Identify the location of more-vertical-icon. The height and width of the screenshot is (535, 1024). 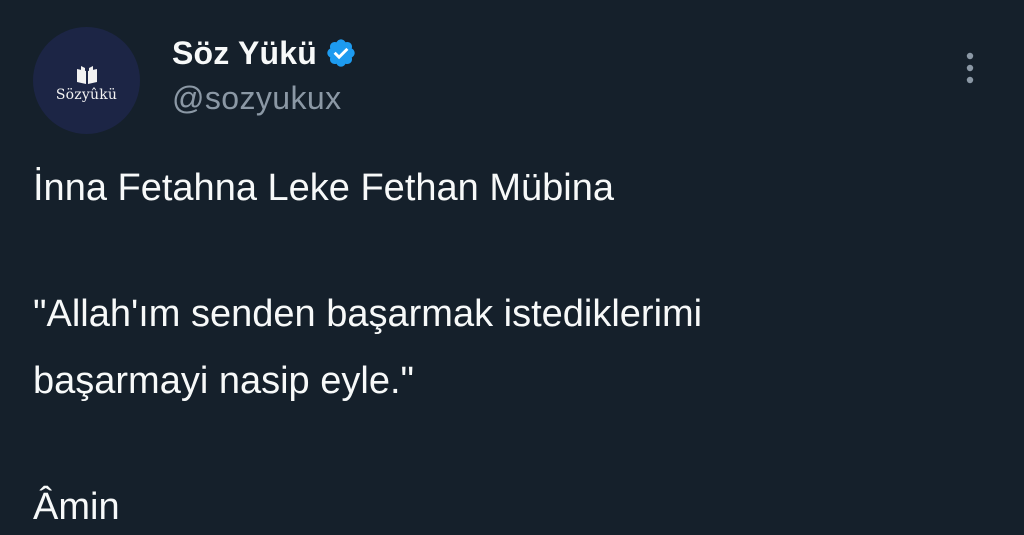
(970, 68).